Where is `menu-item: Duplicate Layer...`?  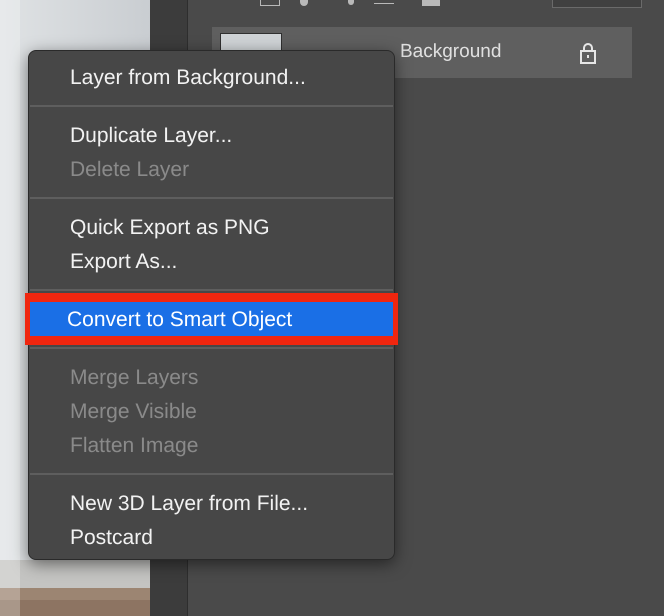 menu-item: Duplicate Layer... is located at coordinates (211, 135).